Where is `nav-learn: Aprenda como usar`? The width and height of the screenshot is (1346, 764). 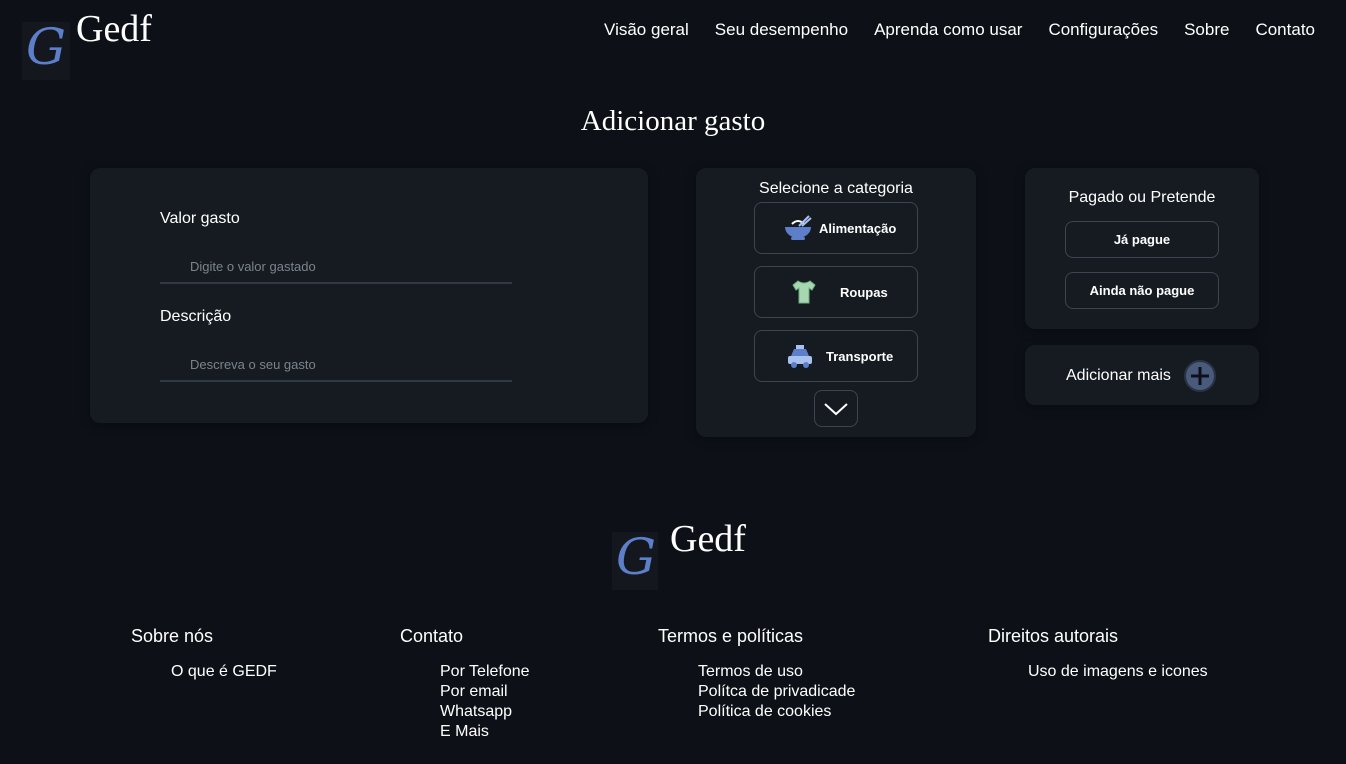
nav-learn: Aprenda como usar is located at coordinates (948, 30).